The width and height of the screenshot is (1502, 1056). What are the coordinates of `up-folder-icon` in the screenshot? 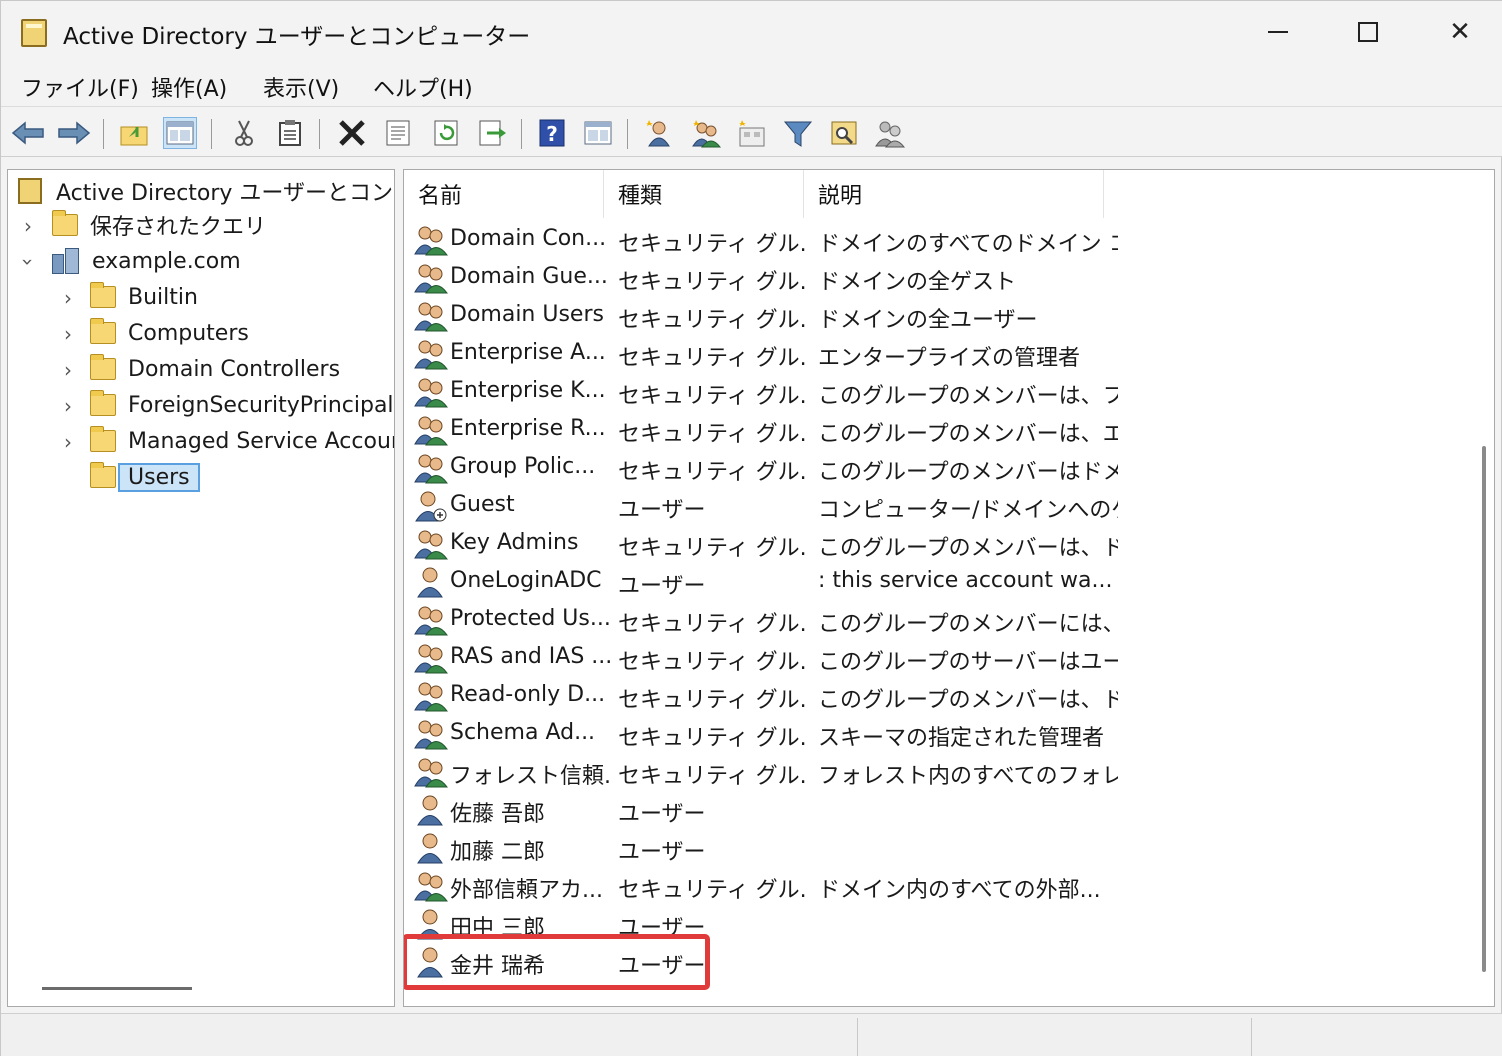 It's located at (134, 136).